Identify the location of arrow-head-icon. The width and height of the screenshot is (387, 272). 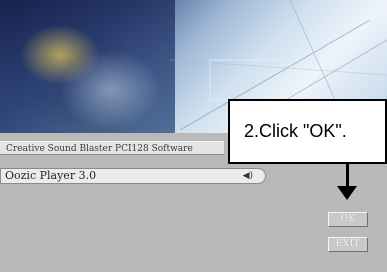
(347, 193).